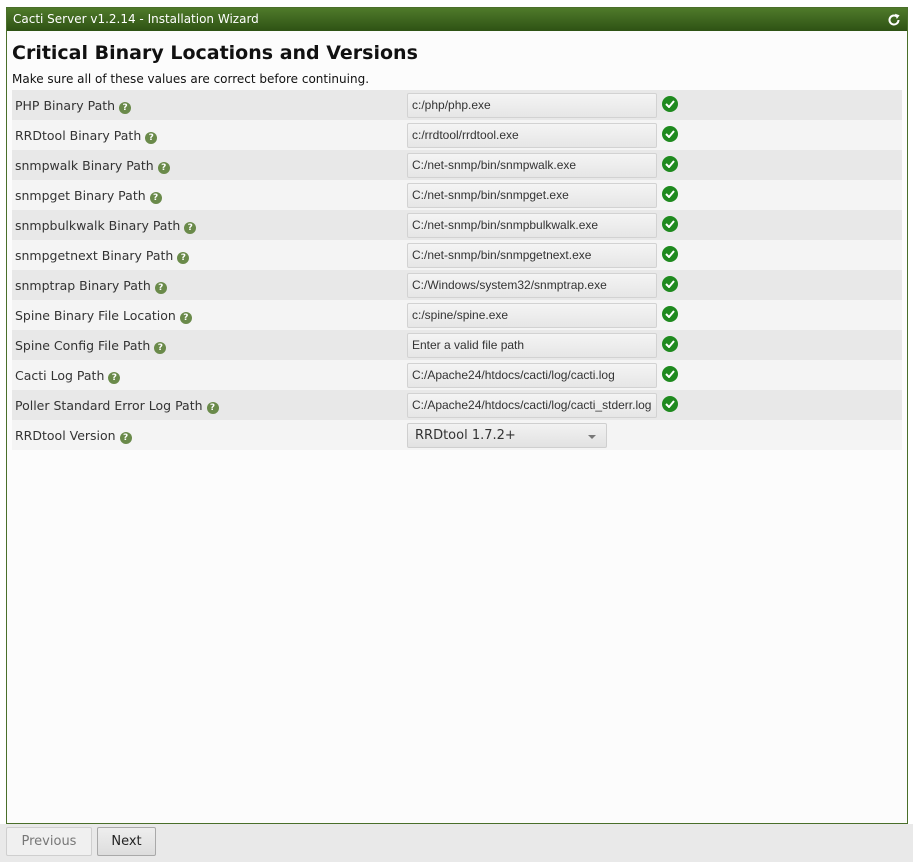 This screenshot has width=913, height=862. I want to click on path-input: C:/net-snmp/bin/snmpget.exe, so click(532, 195).